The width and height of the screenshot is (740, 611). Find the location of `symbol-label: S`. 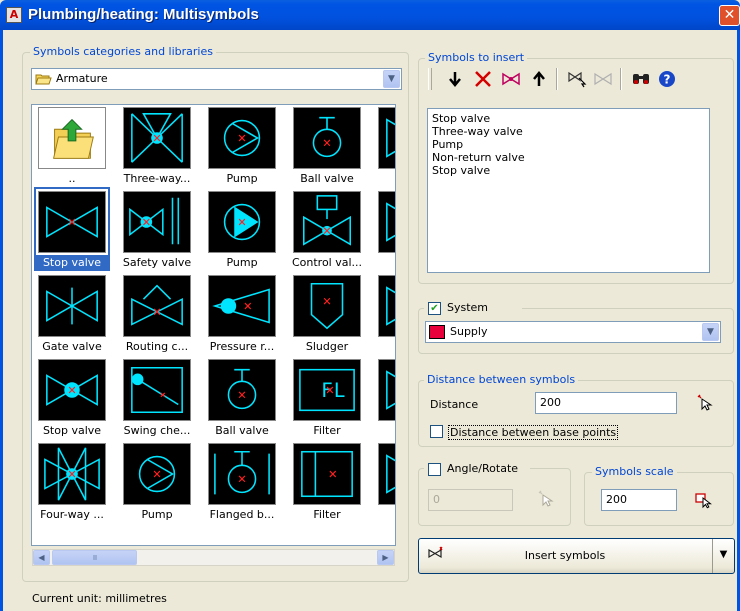

symbol-label: S is located at coordinates (384, 431).